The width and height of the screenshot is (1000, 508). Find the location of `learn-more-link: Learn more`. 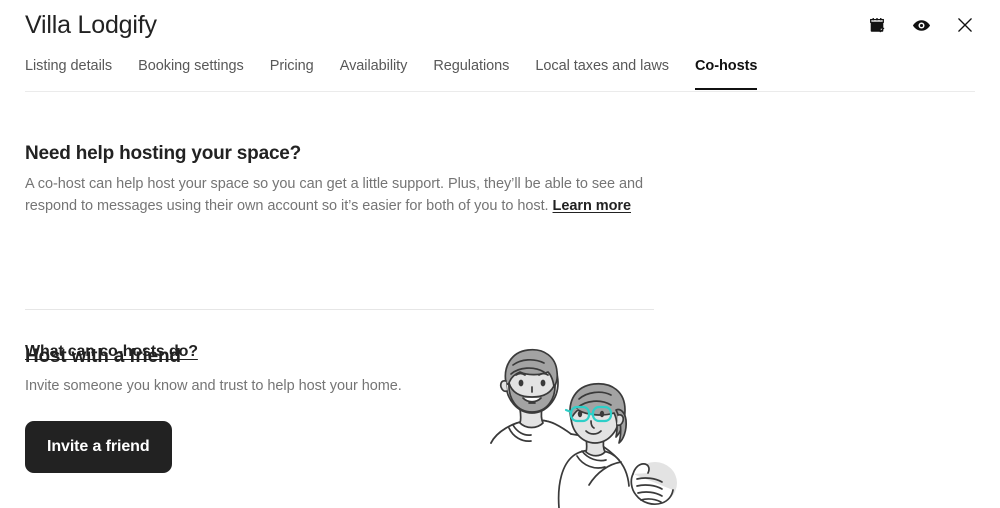

learn-more-link: Learn more is located at coordinates (592, 206).